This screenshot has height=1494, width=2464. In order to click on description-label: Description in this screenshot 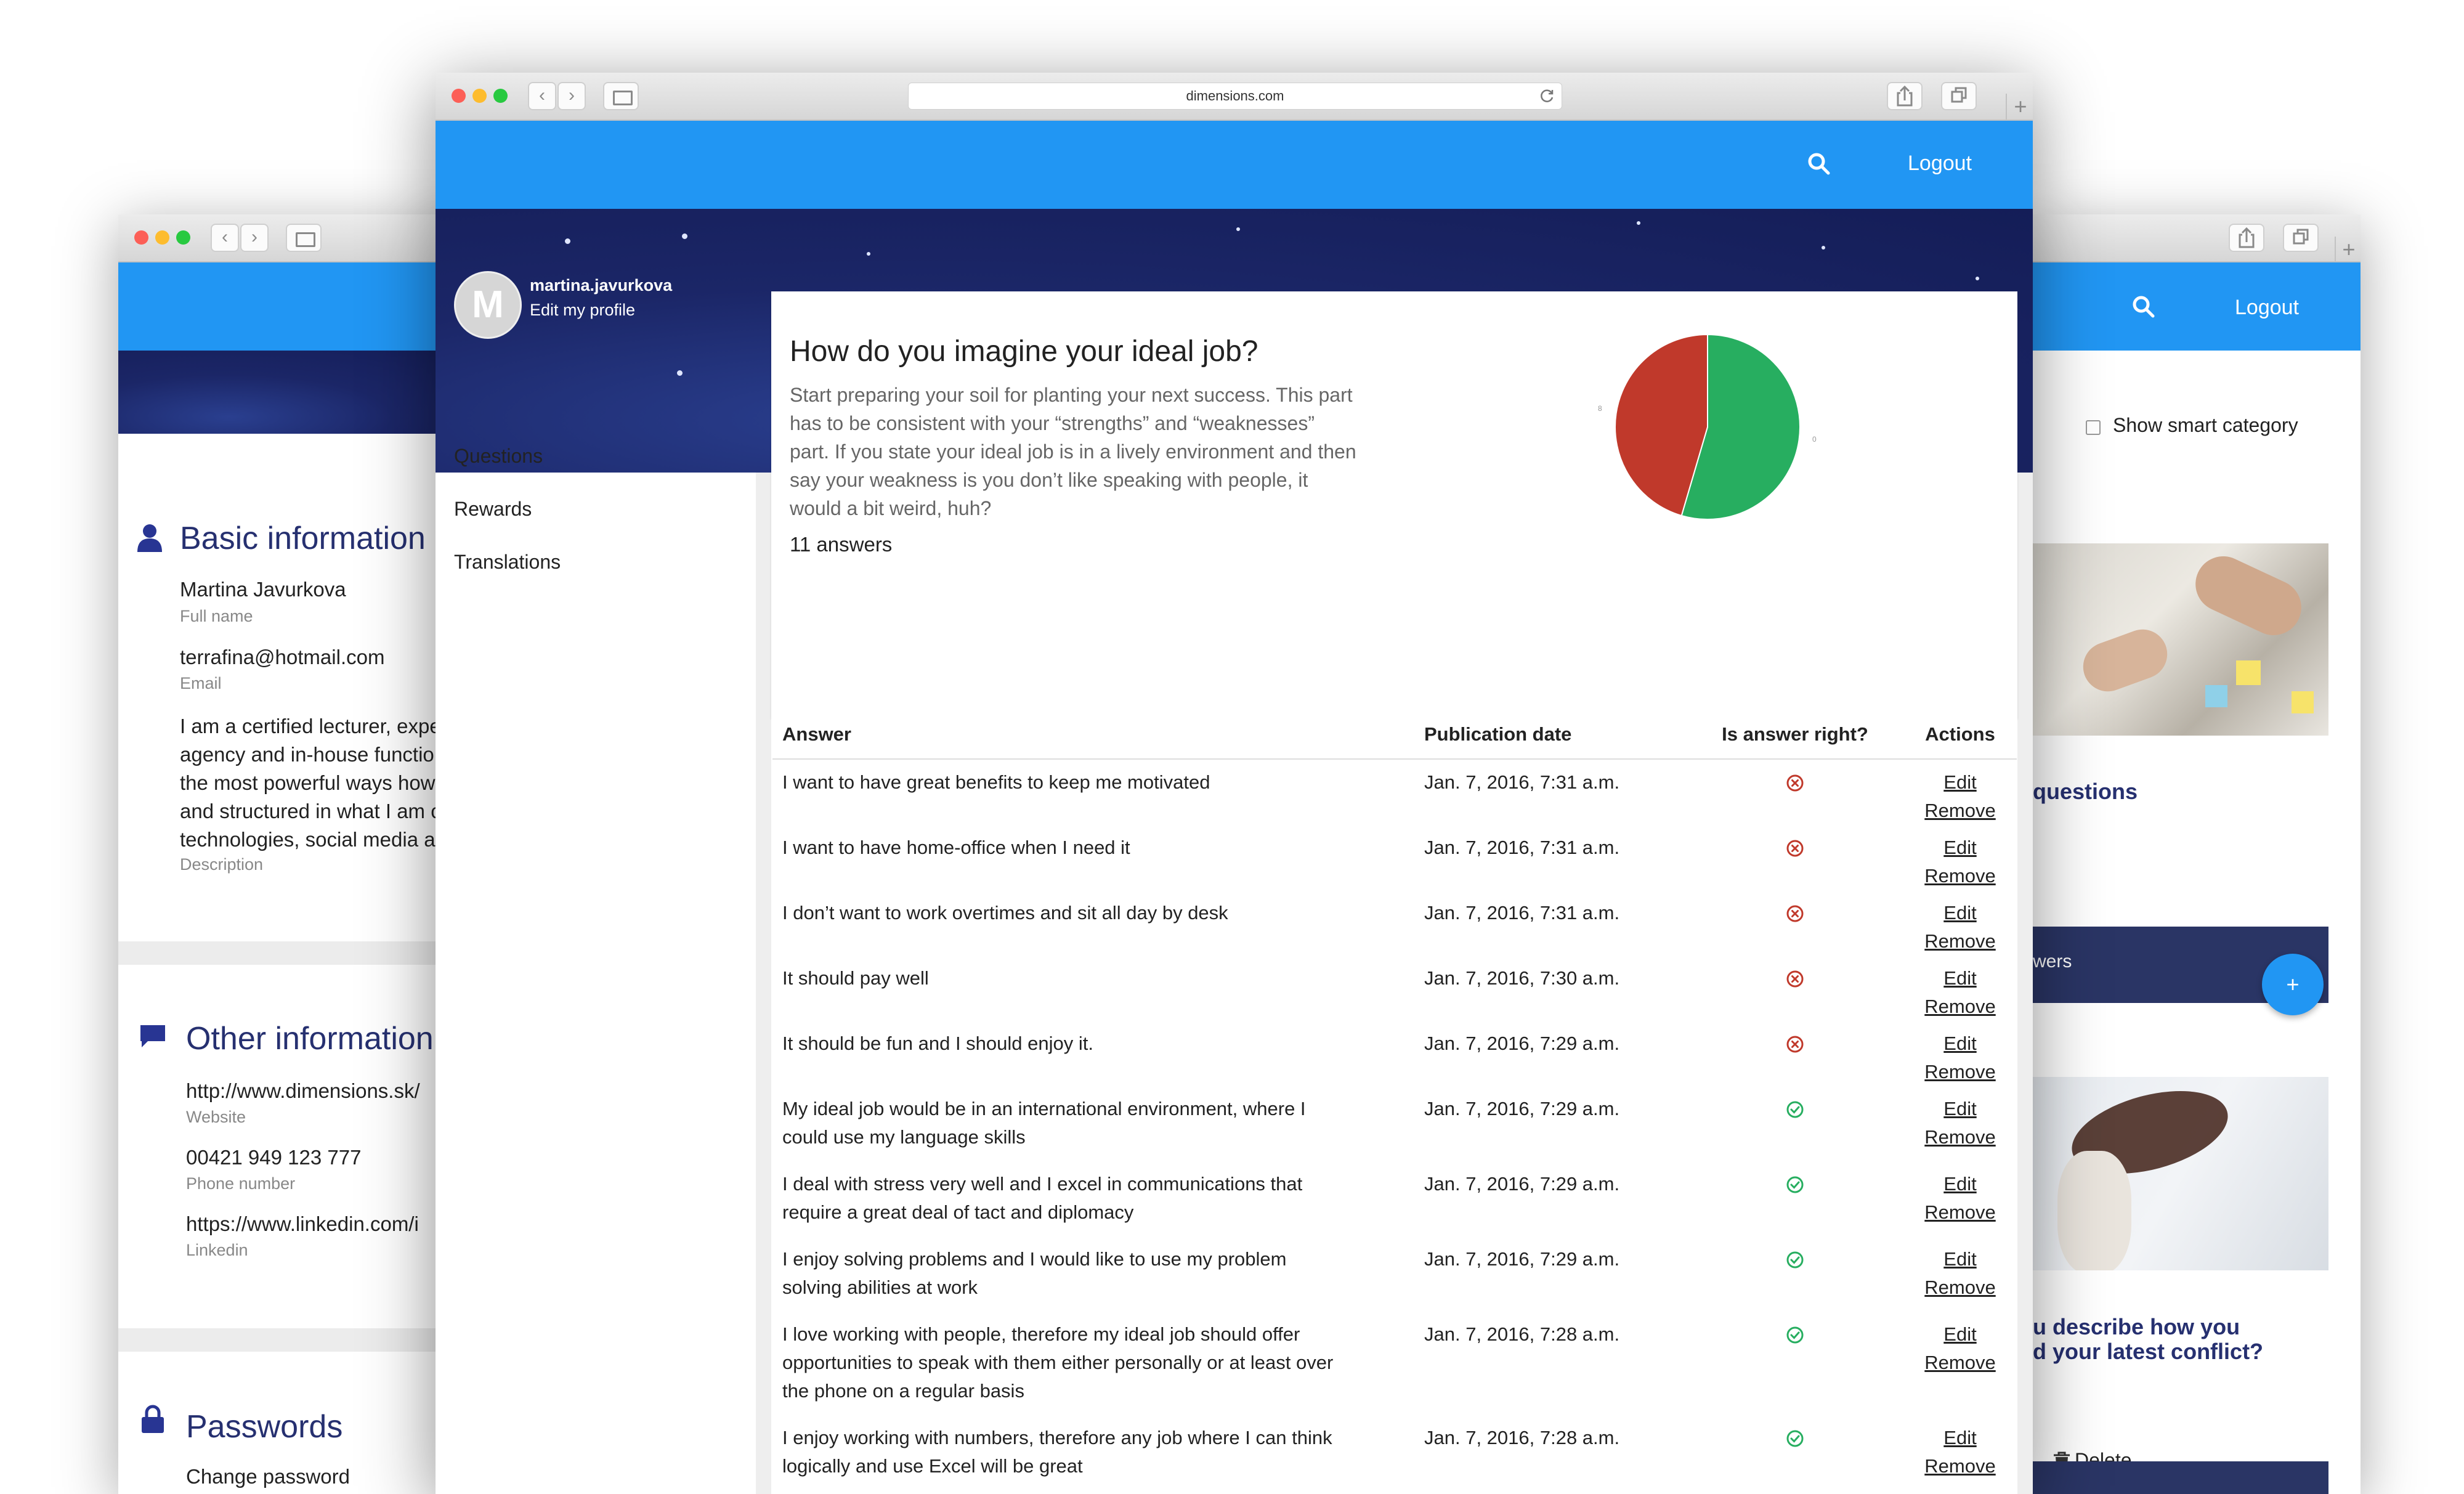, I will do `click(222, 865)`.